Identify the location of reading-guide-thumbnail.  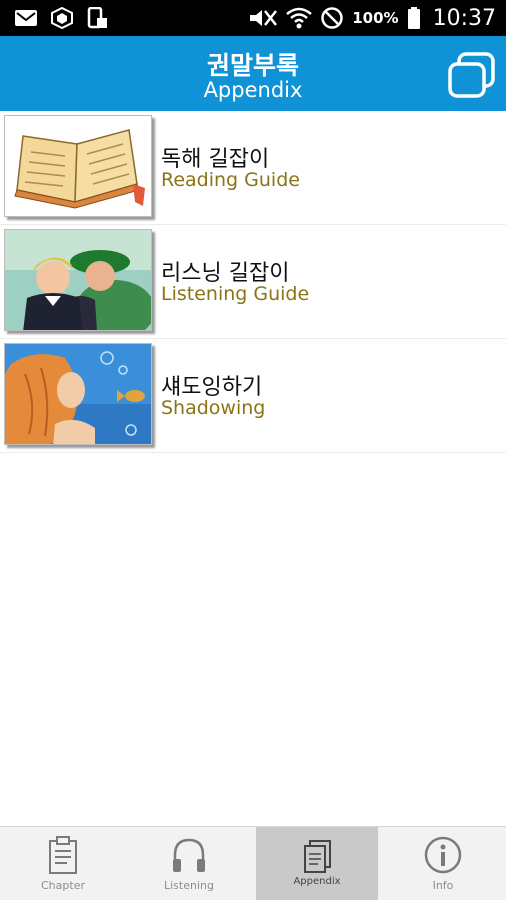
(78, 166).